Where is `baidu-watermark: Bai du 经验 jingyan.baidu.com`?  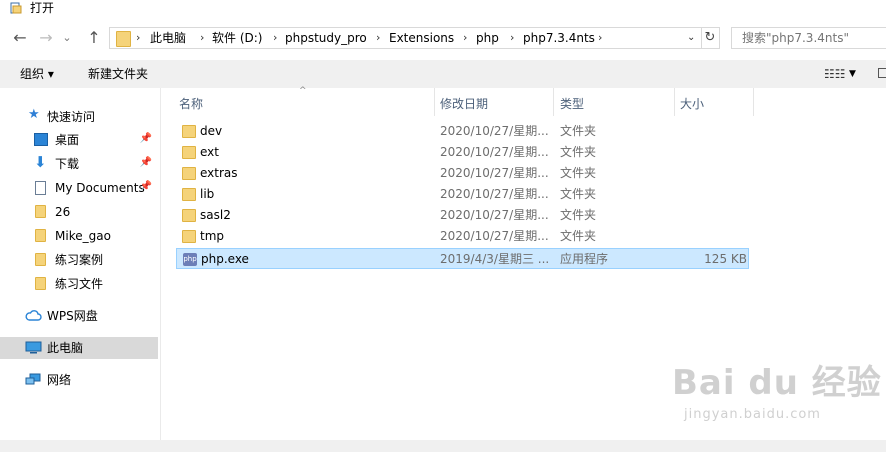 baidu-watermark: Bai du 经验 jingyan.baidu.com is located at coordinates (777, 395).